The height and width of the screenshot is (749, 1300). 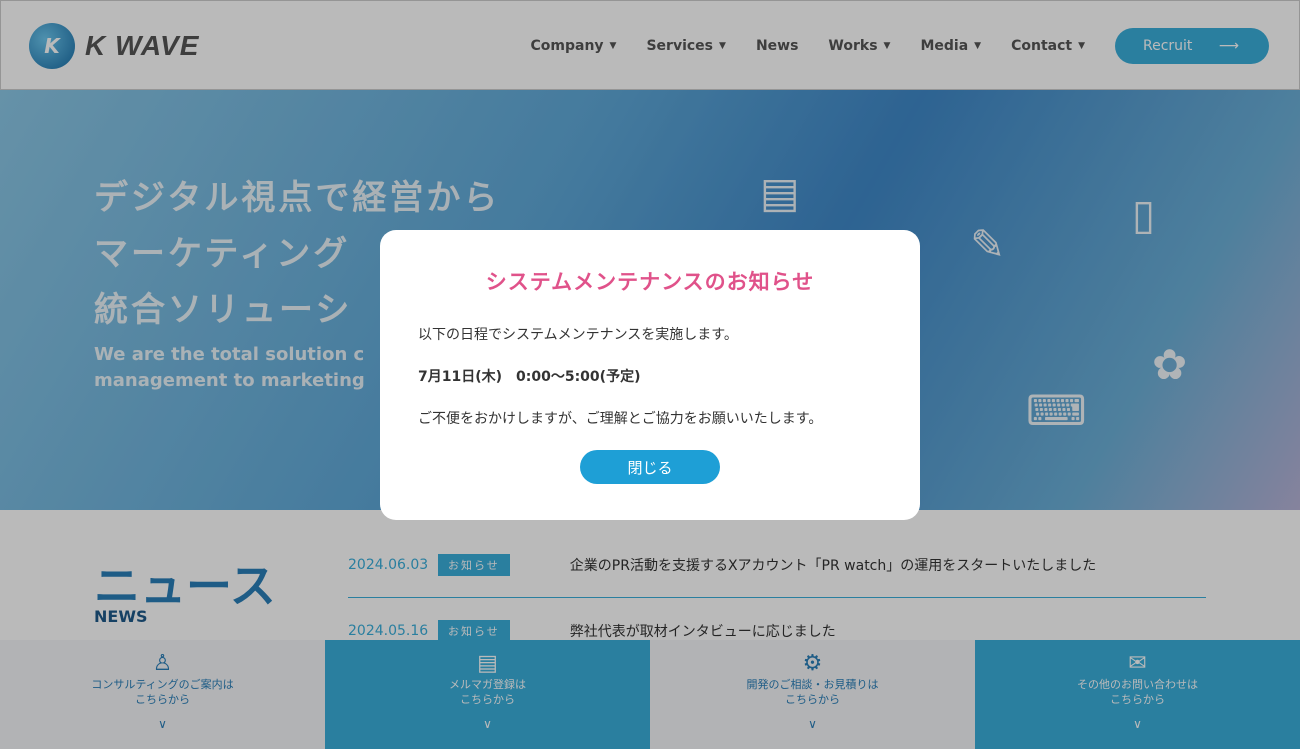 I want to click on close-button: 閉じる, so click(x=650, y=467).